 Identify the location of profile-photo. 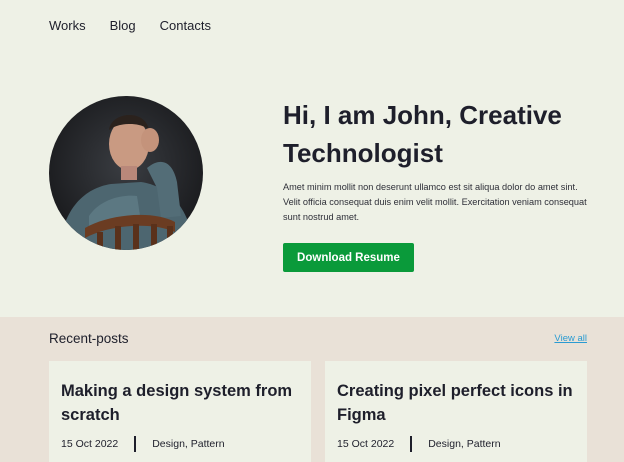
(126, 173).